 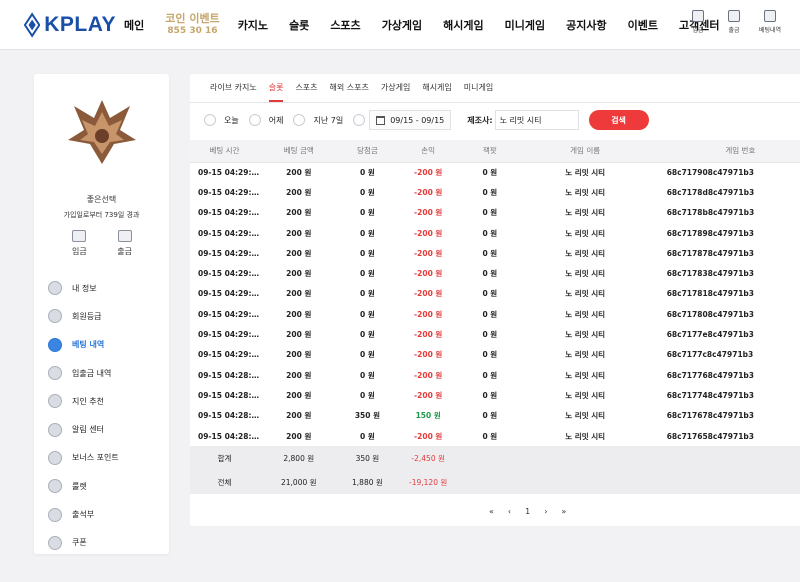 What do you see at coordinates (480, 120) in the screenshot?
I see `provider-label: 제조사:` at bounding box center [480, 120].